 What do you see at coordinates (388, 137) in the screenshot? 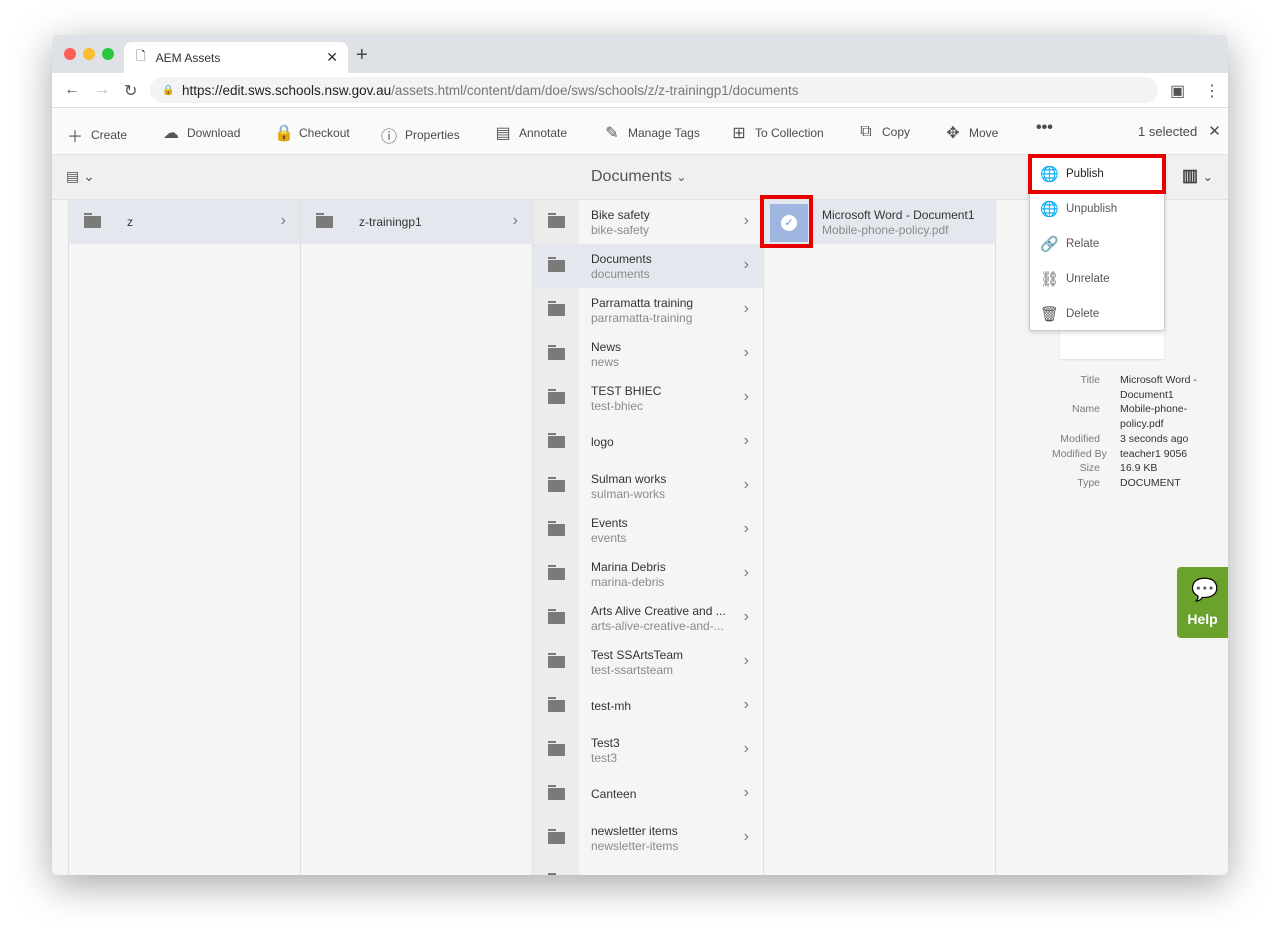
I see `info-icon: ⓘ` at bounding box center [388, 137].